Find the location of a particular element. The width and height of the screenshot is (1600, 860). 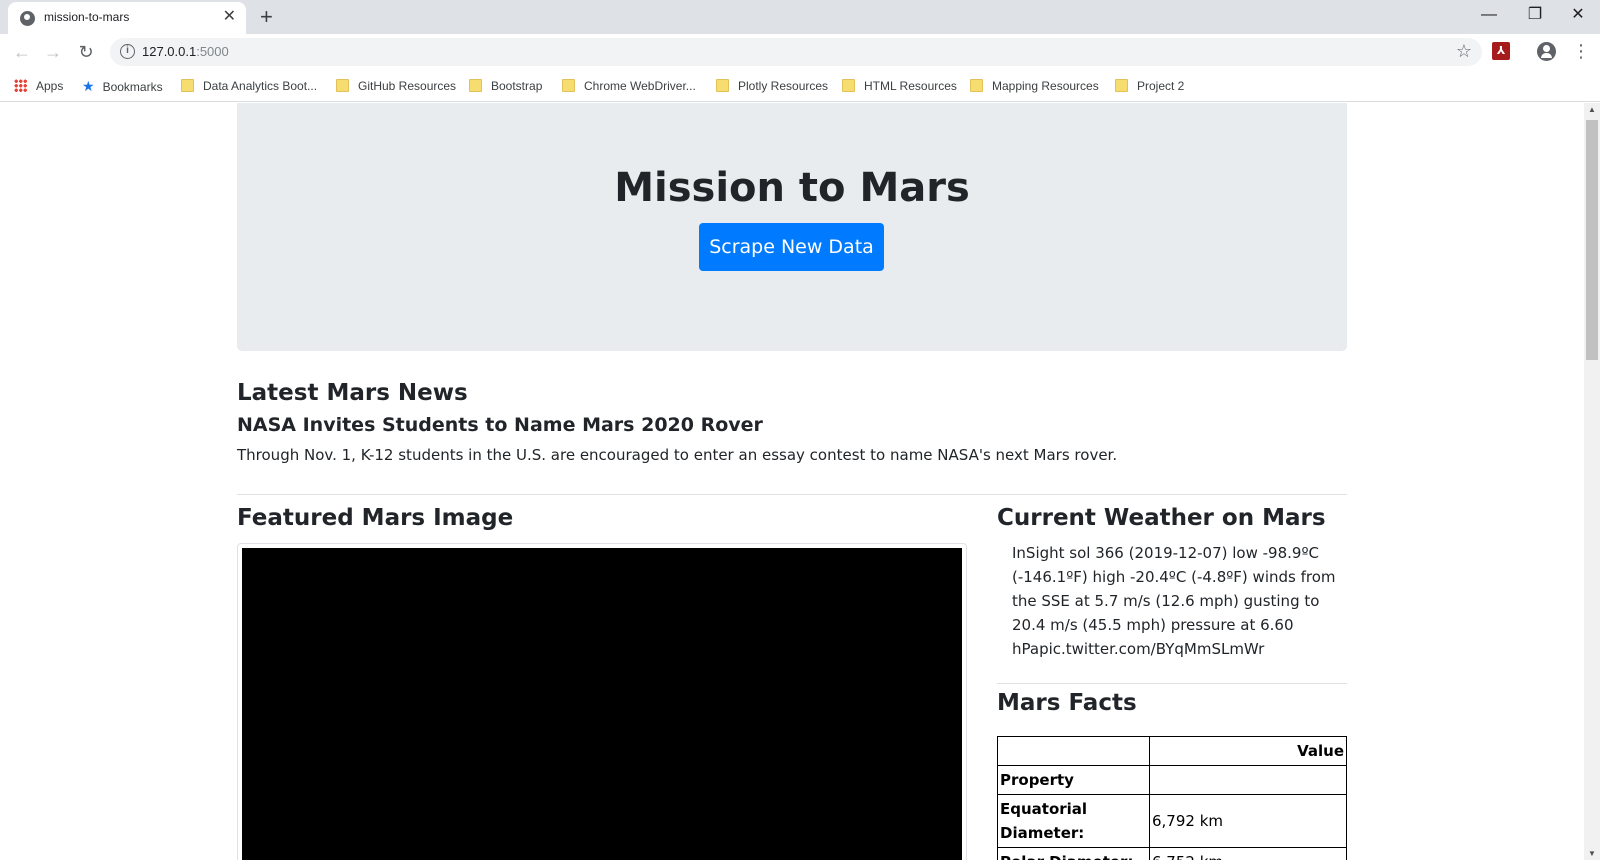

bookmark-project-2: Project 2 is located at coordinates (1149, 86).